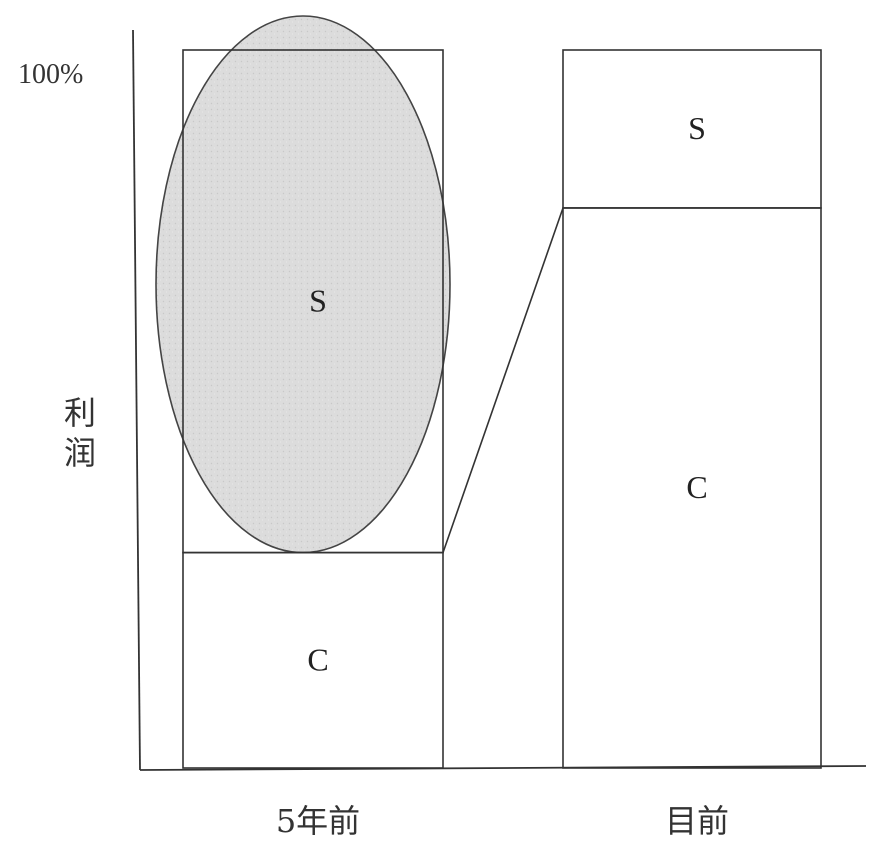  What do you see at coordinates (318, 821) in the screenshot?
I see `x-category-label: 5年前` at bounding box center [318, 821].